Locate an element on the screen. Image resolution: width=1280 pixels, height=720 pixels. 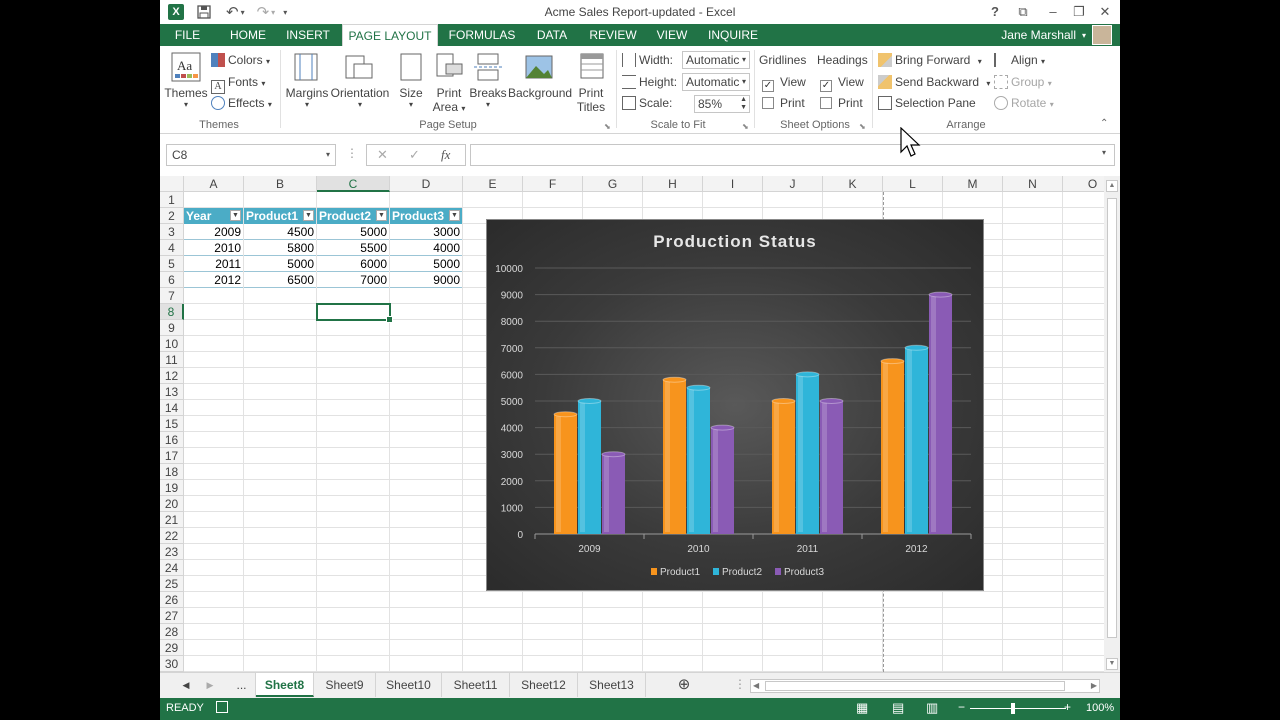
macro-record-icon is located at coordinates (222, 707).